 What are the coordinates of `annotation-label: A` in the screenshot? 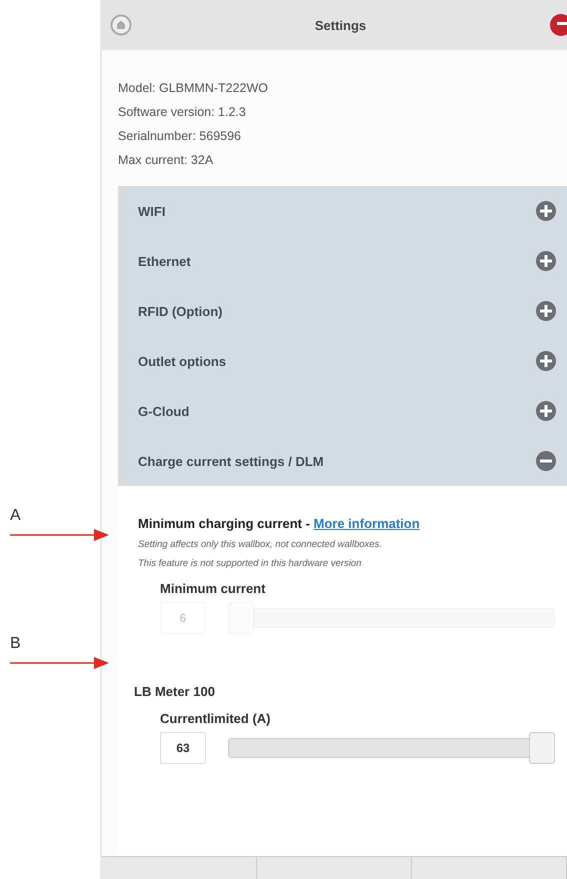 It's located at (16, 516).